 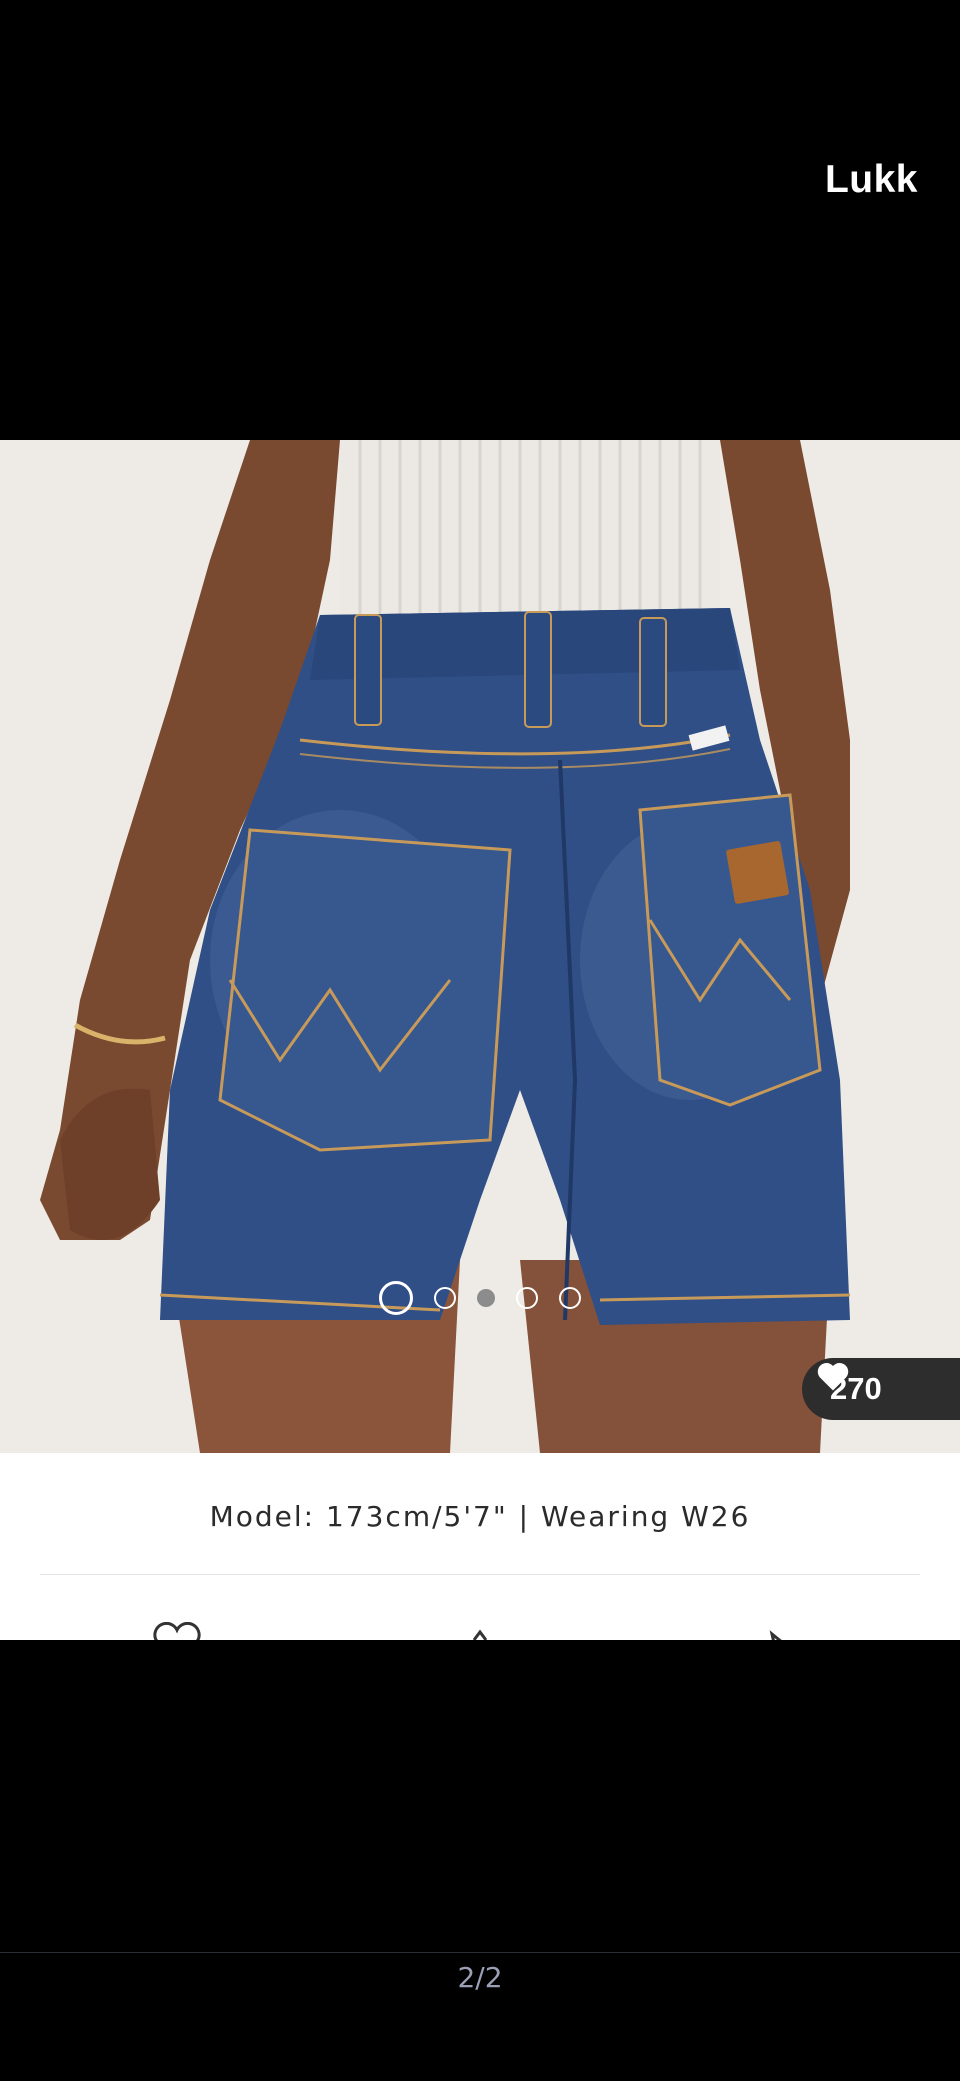 I want to click on share-icon, so click(x=480, y=1631).